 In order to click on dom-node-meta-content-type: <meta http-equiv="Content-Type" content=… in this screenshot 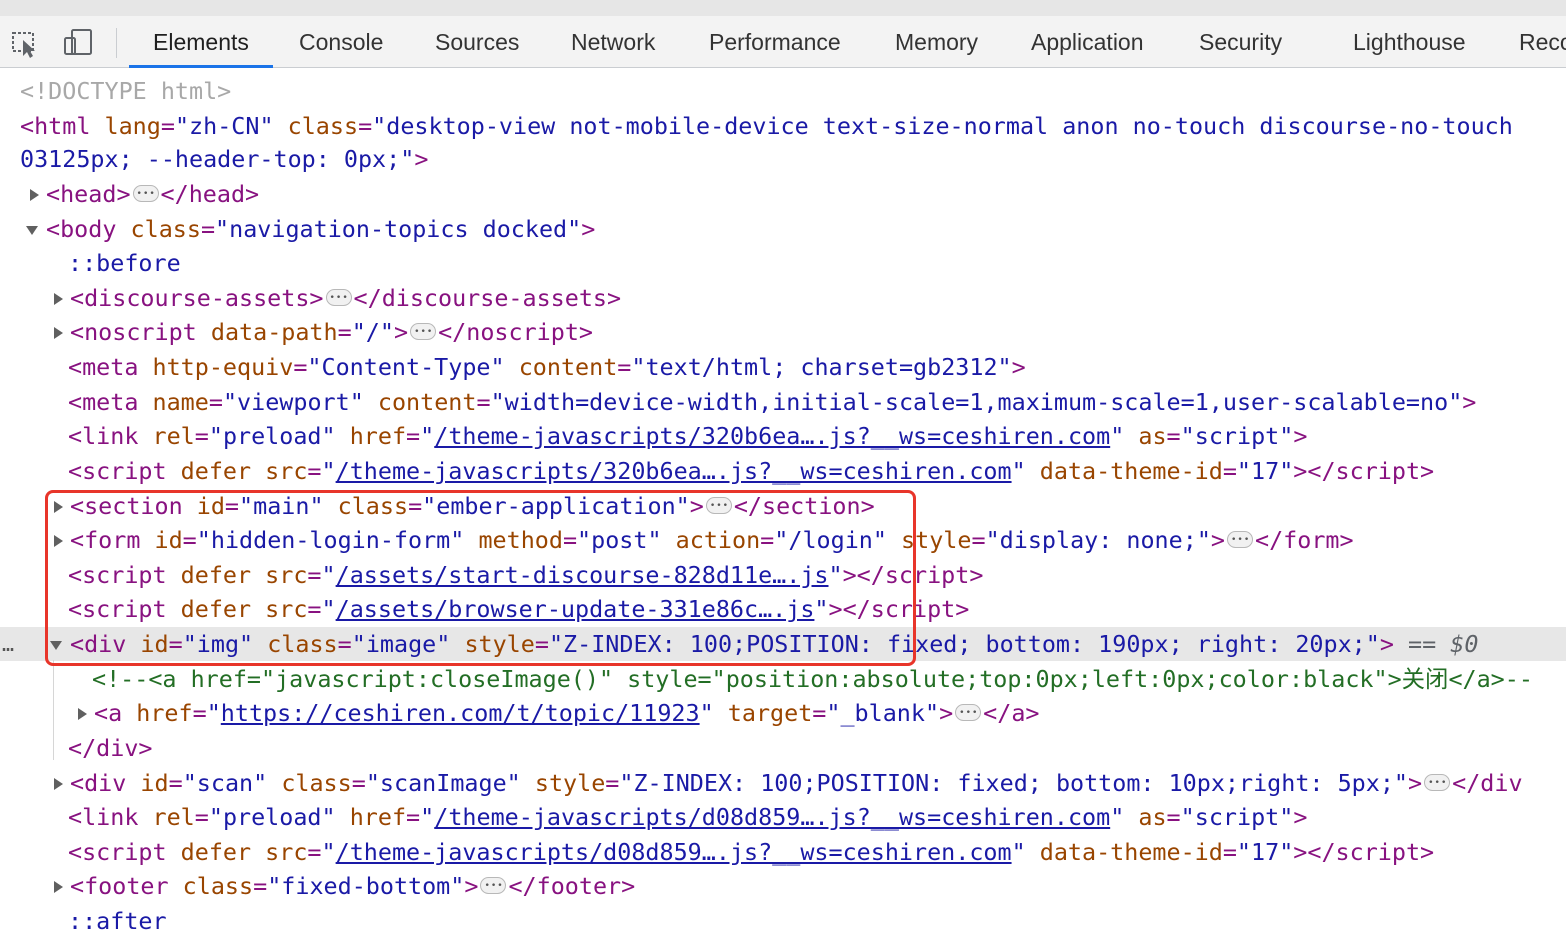, I will do `click(783, 367)`.